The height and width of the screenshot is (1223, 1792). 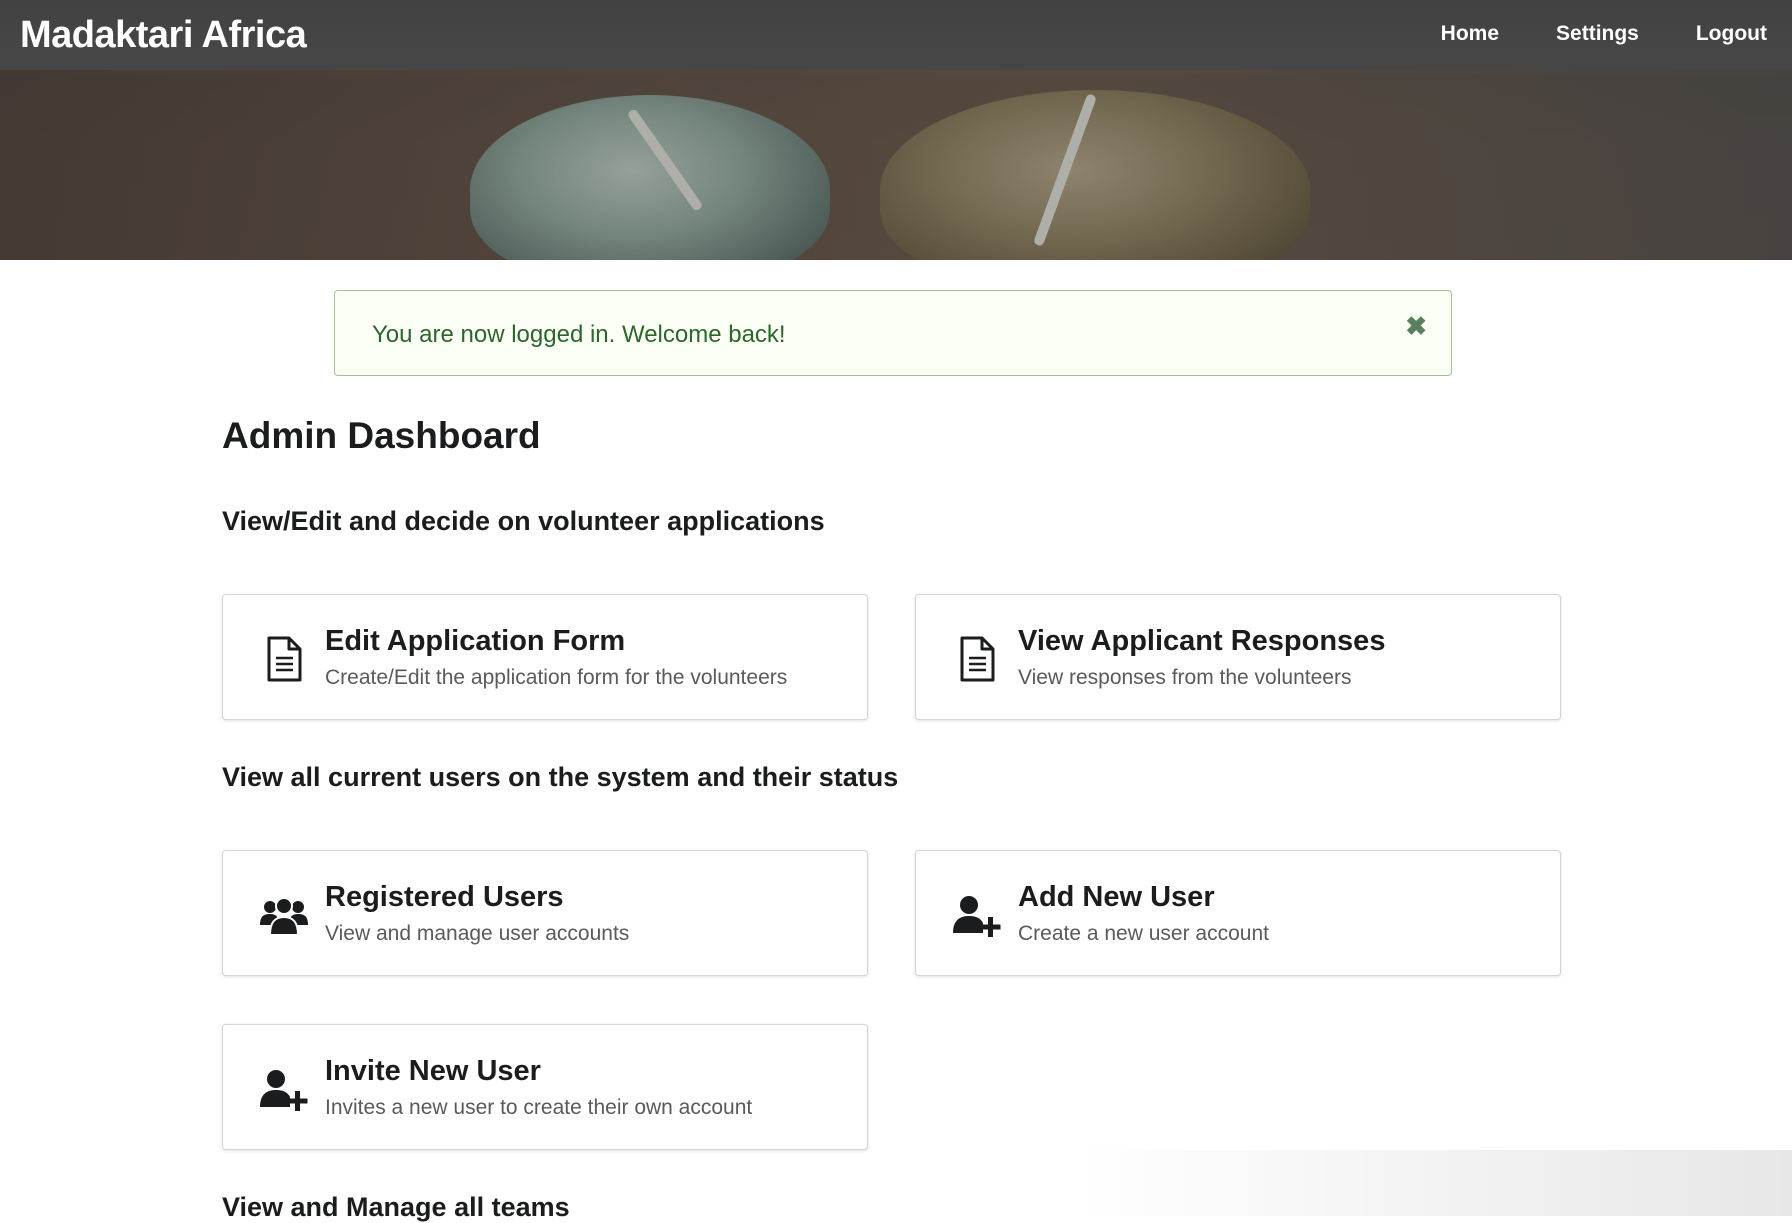 What do you see at coordinates (381, 435) in the screenshot?
I see `page-title: Admin Dashboard` at bounding box center [381, 435].